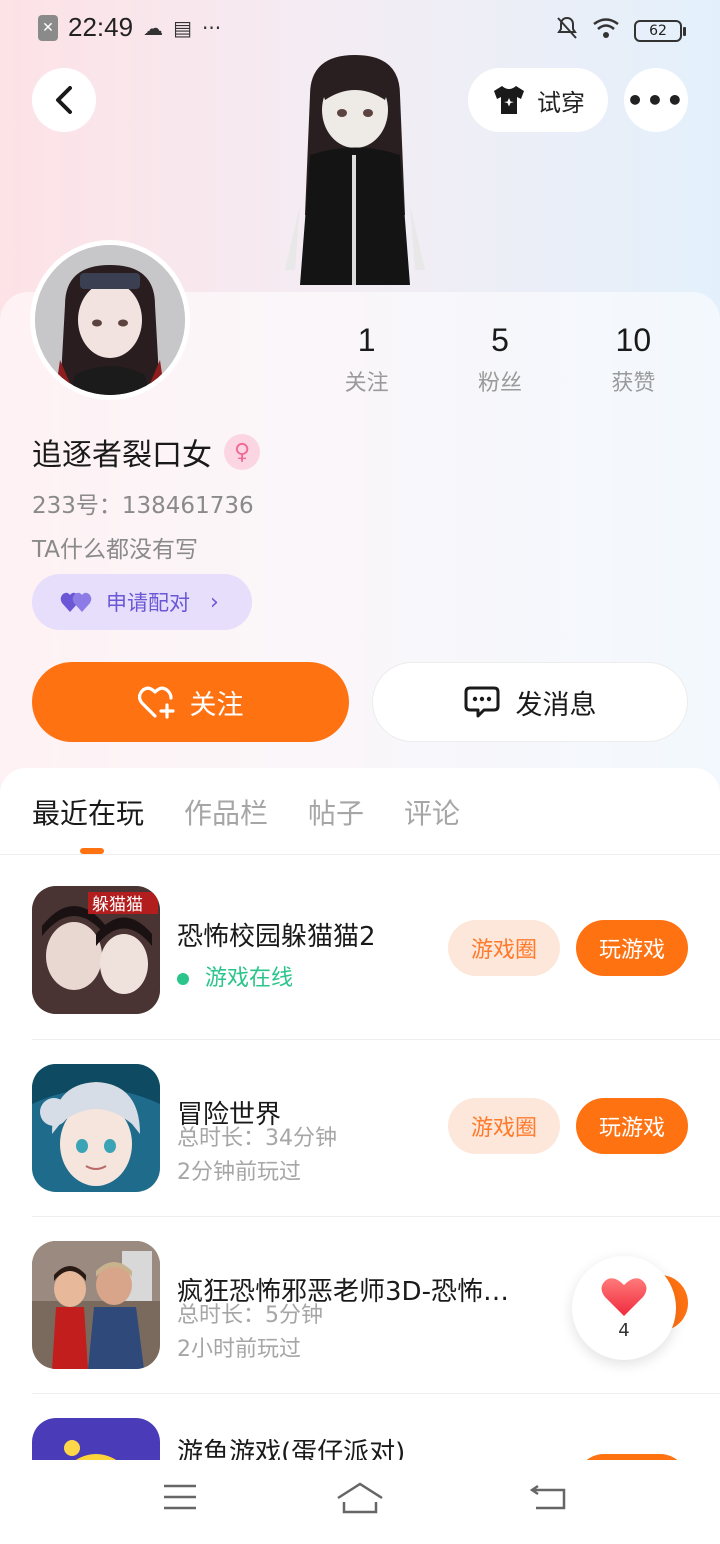 The height and width of the screenshot is (1544, 720). I want to click on game-icon-adventure-world, so click(96, 1128).